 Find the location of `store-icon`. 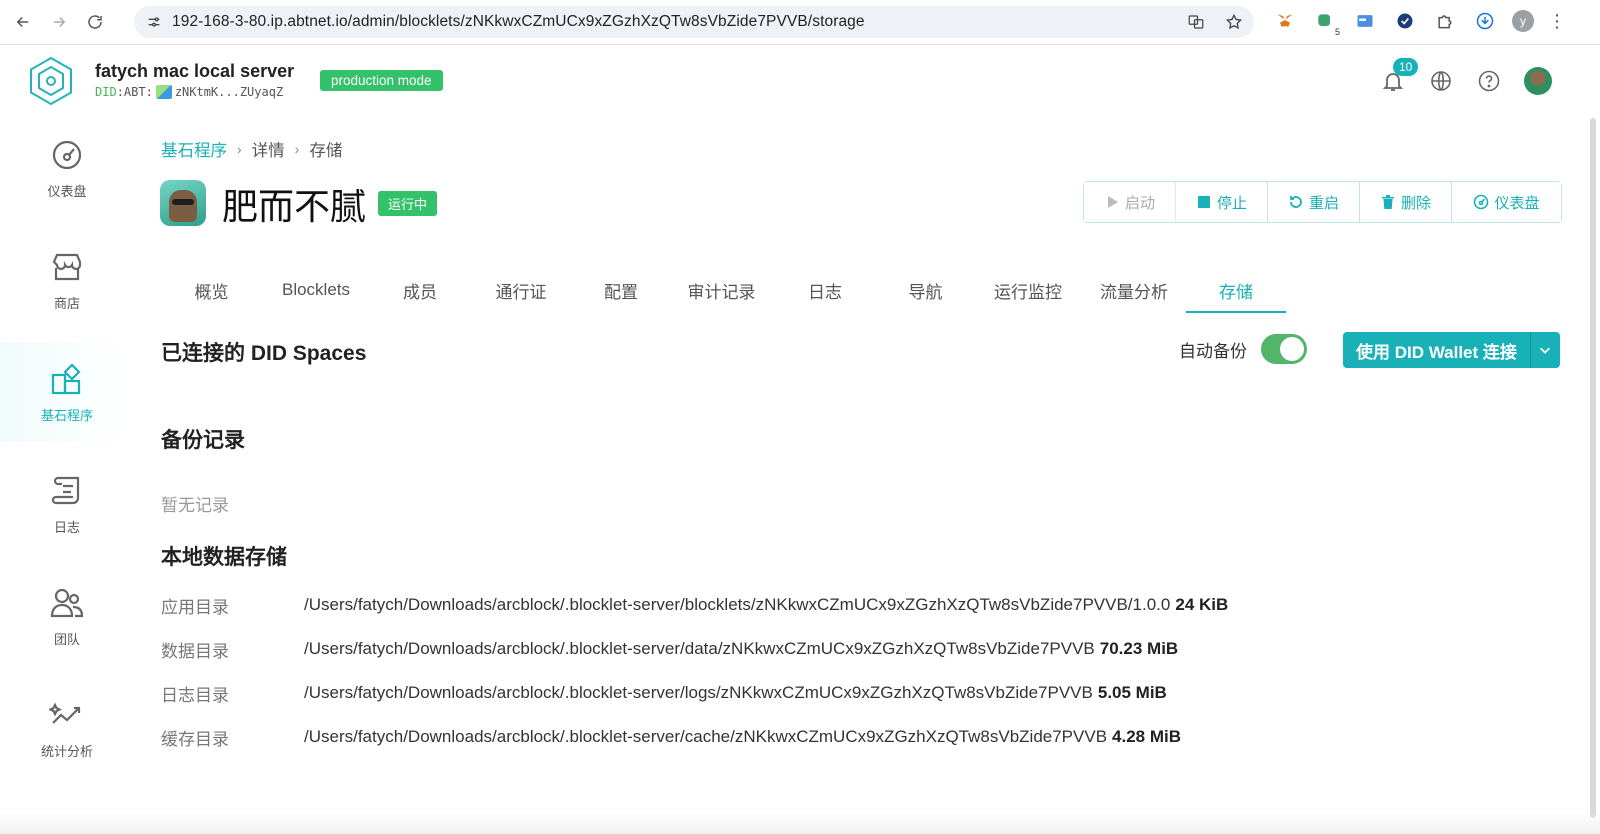

store-icon is located at coordinates (67, 266).